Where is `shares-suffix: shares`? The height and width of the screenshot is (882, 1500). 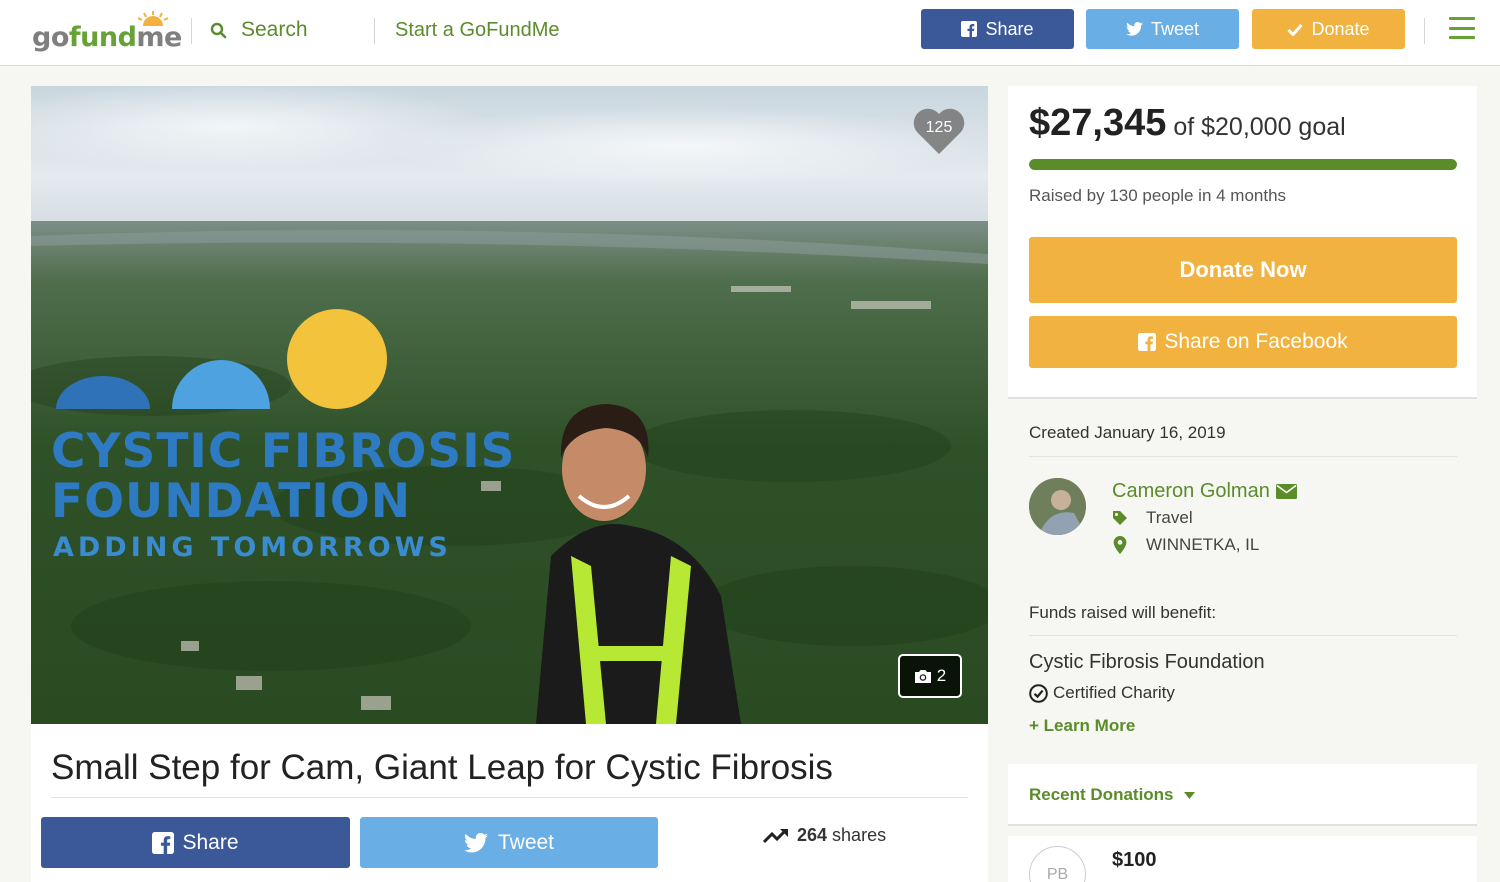 shares-suffix: shares is located at coordinates (857, 835).